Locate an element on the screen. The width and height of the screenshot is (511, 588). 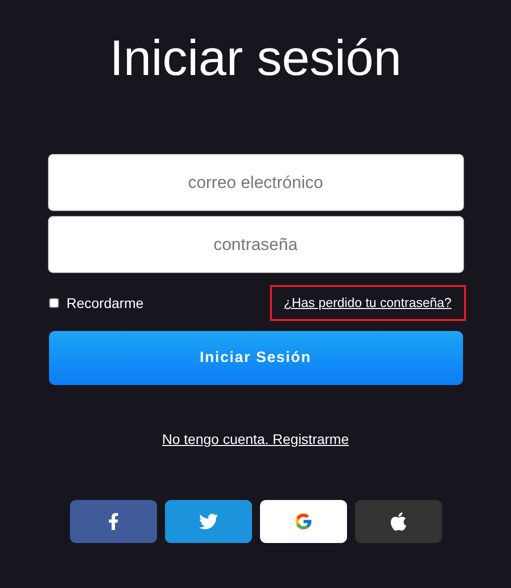
page-title: Iniciar sesión is located at coordinates (256, 58).